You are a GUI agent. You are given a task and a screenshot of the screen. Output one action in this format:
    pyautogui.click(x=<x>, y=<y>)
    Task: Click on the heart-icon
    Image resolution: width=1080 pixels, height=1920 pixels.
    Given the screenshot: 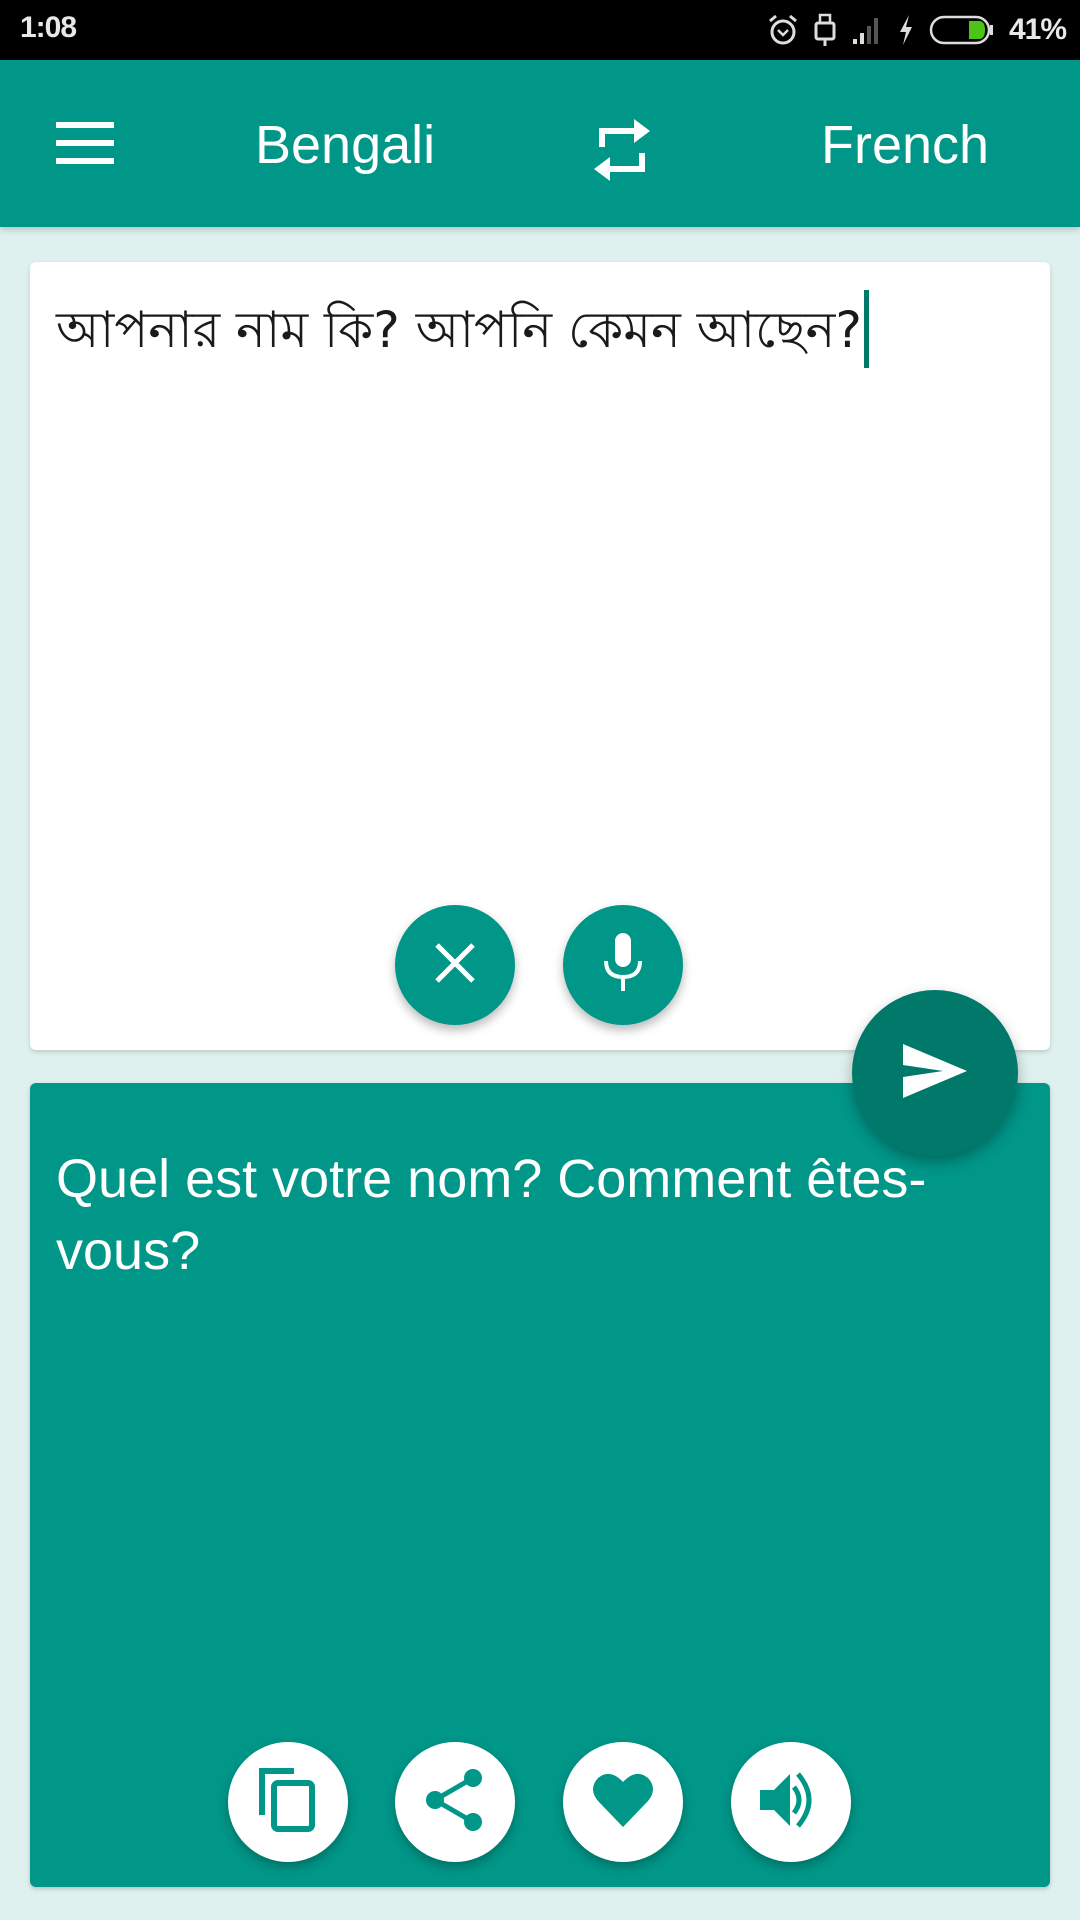 What is the action you would take?
    pyautogui.click(x=623, y=1802)
    